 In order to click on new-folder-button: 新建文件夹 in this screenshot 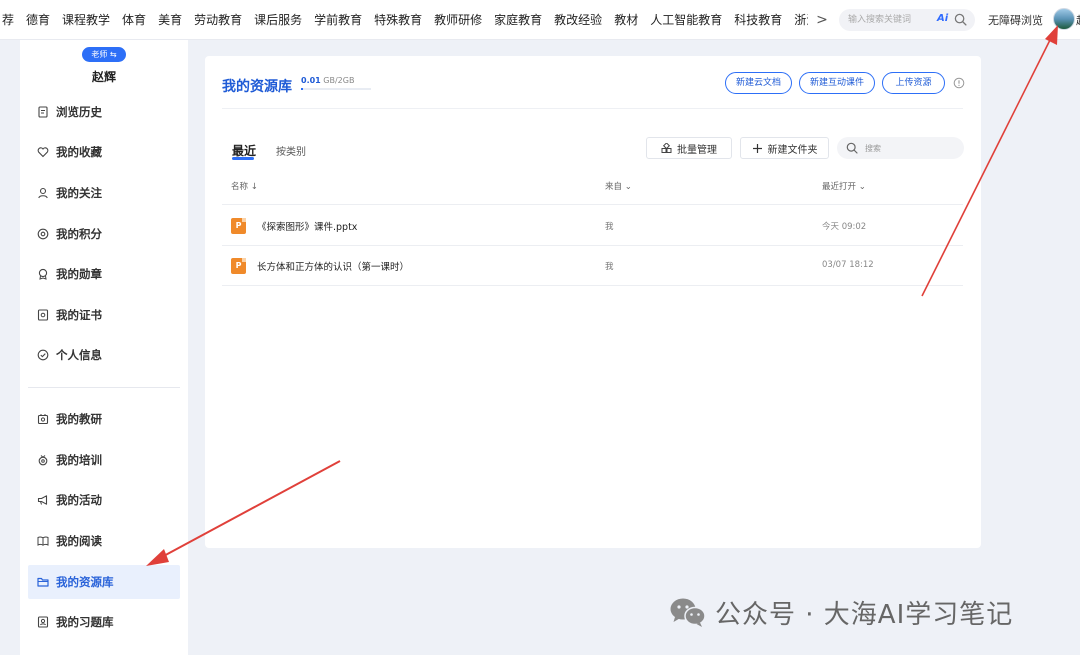, I will do `click(784, 148)`.